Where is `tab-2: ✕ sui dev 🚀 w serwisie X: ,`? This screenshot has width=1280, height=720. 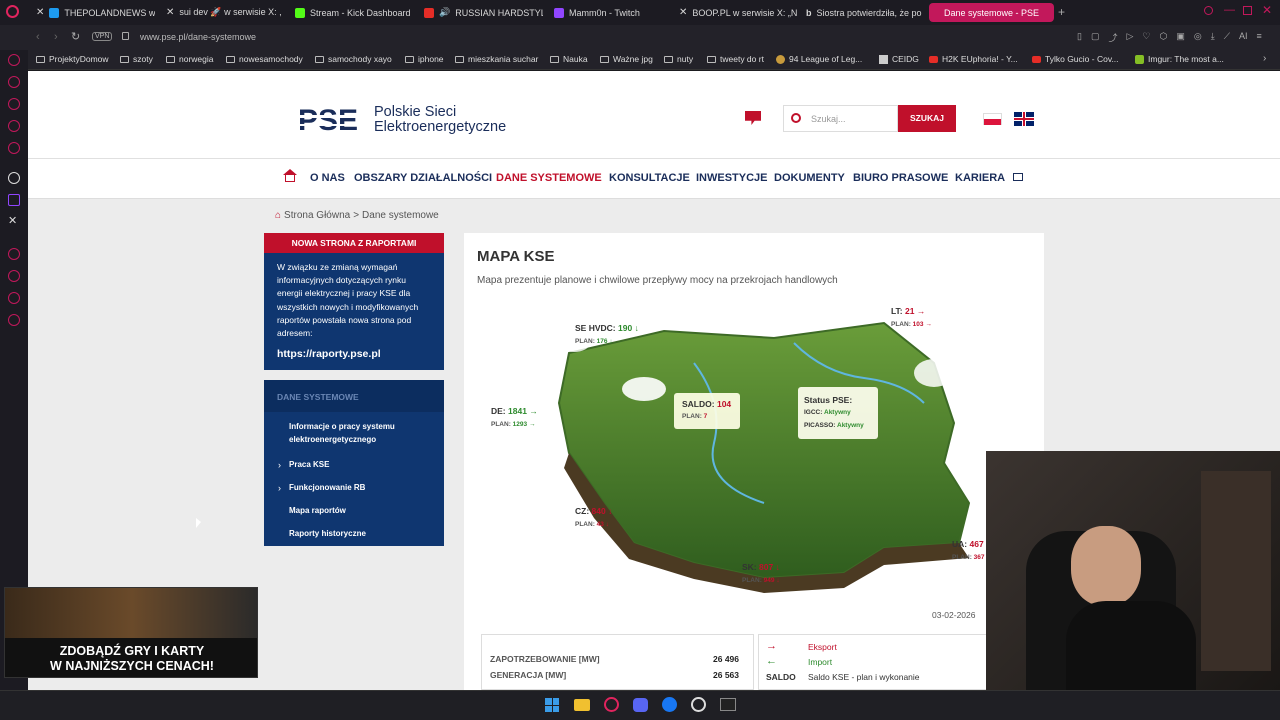 tab-2: ✕ sui dev 🚀 w serwisie X: , is located at coordinates (222, 12).